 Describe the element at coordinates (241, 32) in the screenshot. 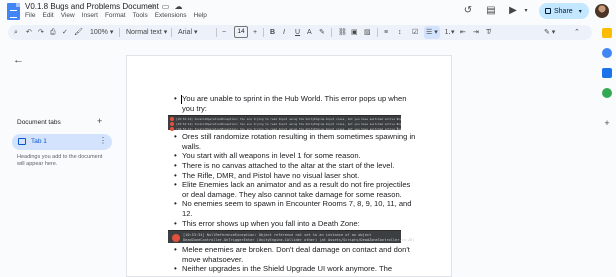

I see `font-size-input: 14` at that location.